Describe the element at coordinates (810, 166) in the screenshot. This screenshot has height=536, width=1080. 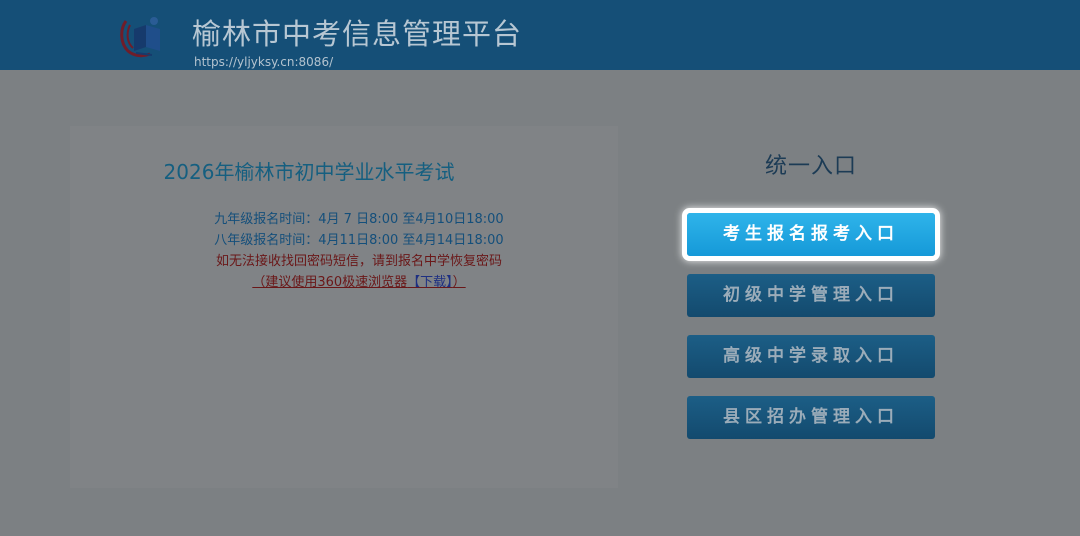
I see `unified-entry-heading: 统一入口` at that location.